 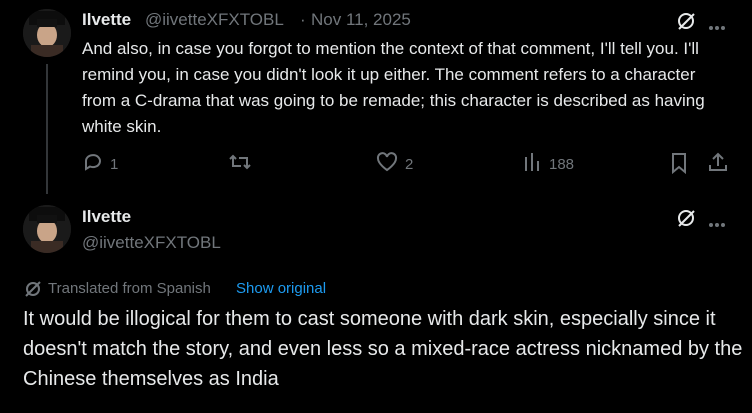 What do you see at coordinates (114, 164) in the screenshot?
I see `reply-count: 1` at bounding box center [114, 164].